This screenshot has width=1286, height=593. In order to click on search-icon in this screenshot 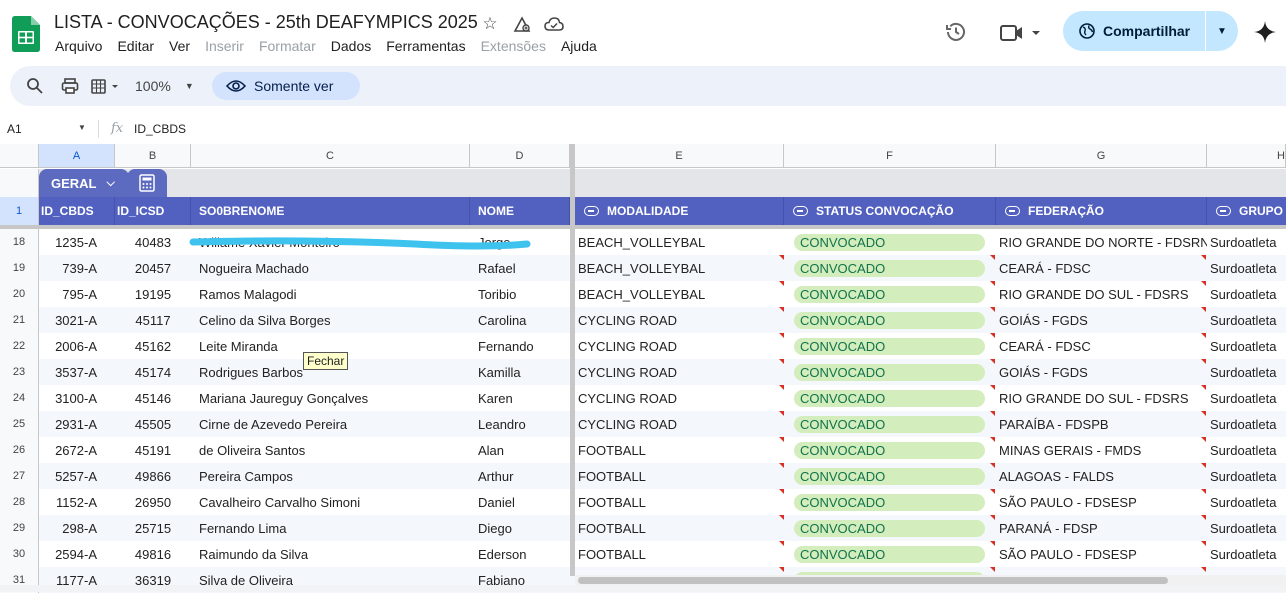, I will do `click(35, 86)`.